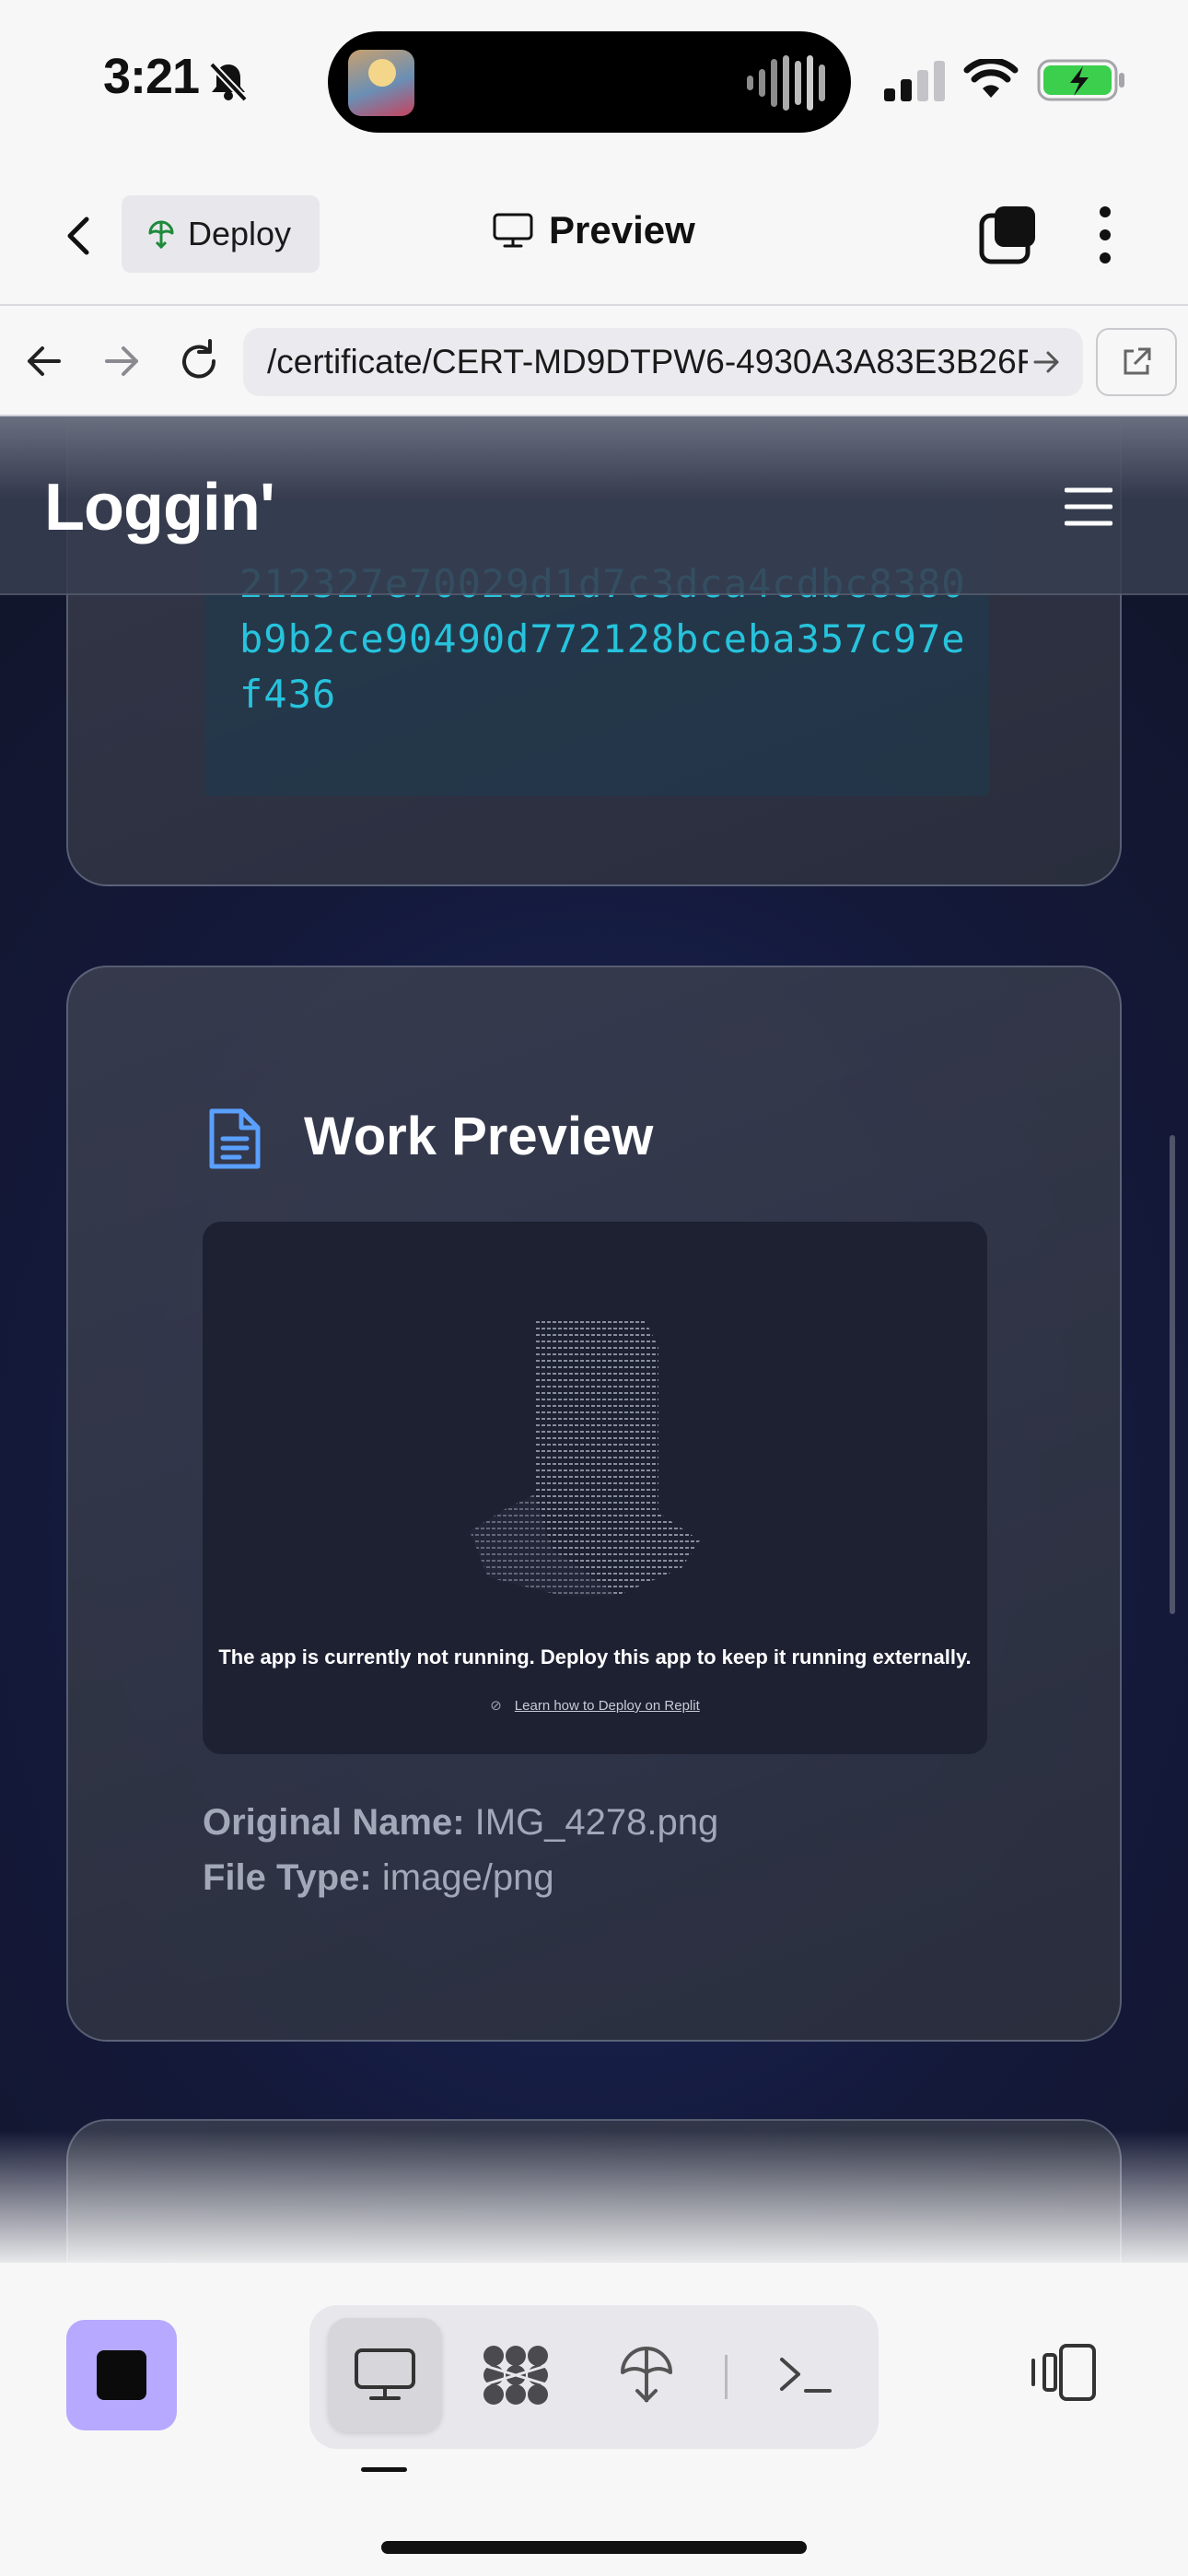  I want to click on document-icon, so click(235, 1138).